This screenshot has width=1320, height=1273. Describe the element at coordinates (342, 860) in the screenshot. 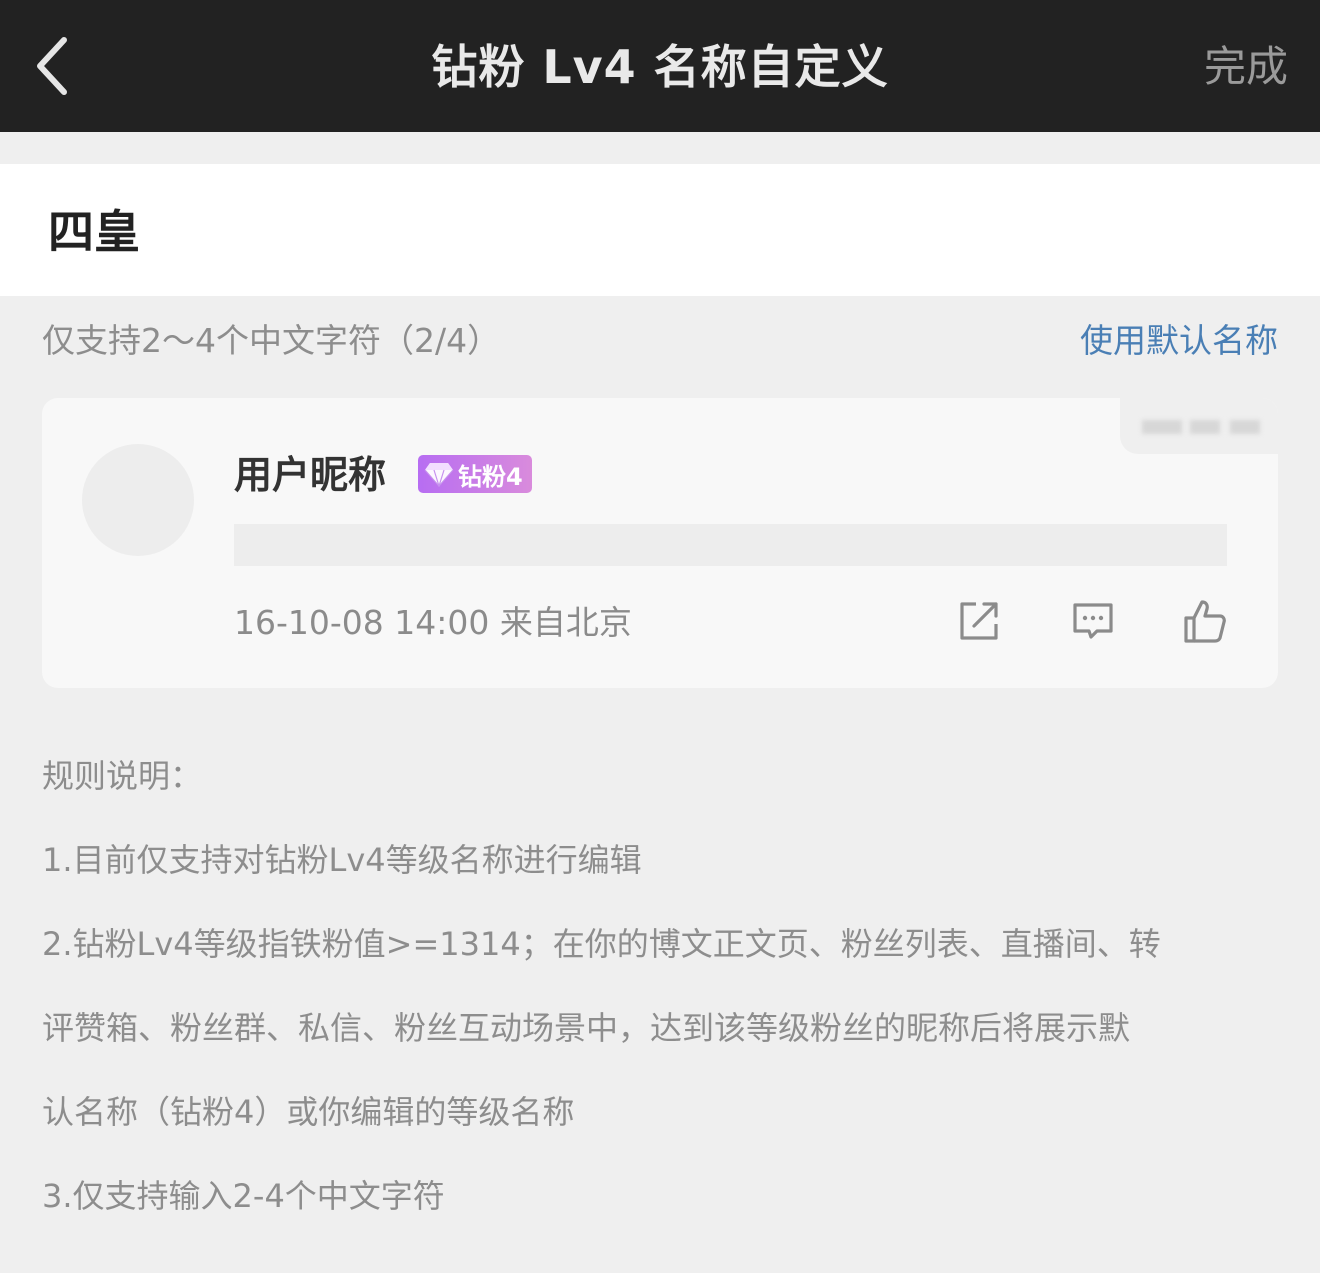

I see `rules-line: 1.目前仅支持对钻粉Lv4等级名称进行编辑` at that location.